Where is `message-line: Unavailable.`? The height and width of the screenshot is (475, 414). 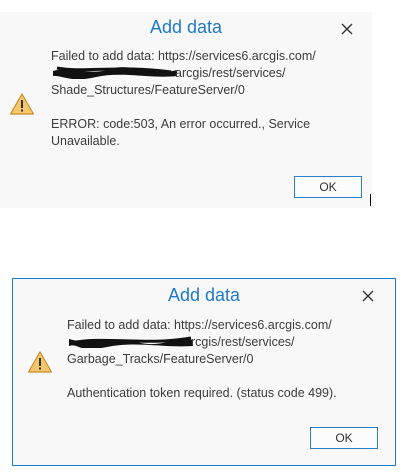
message-line: Unavailable. is located at coordinates (85, 141).